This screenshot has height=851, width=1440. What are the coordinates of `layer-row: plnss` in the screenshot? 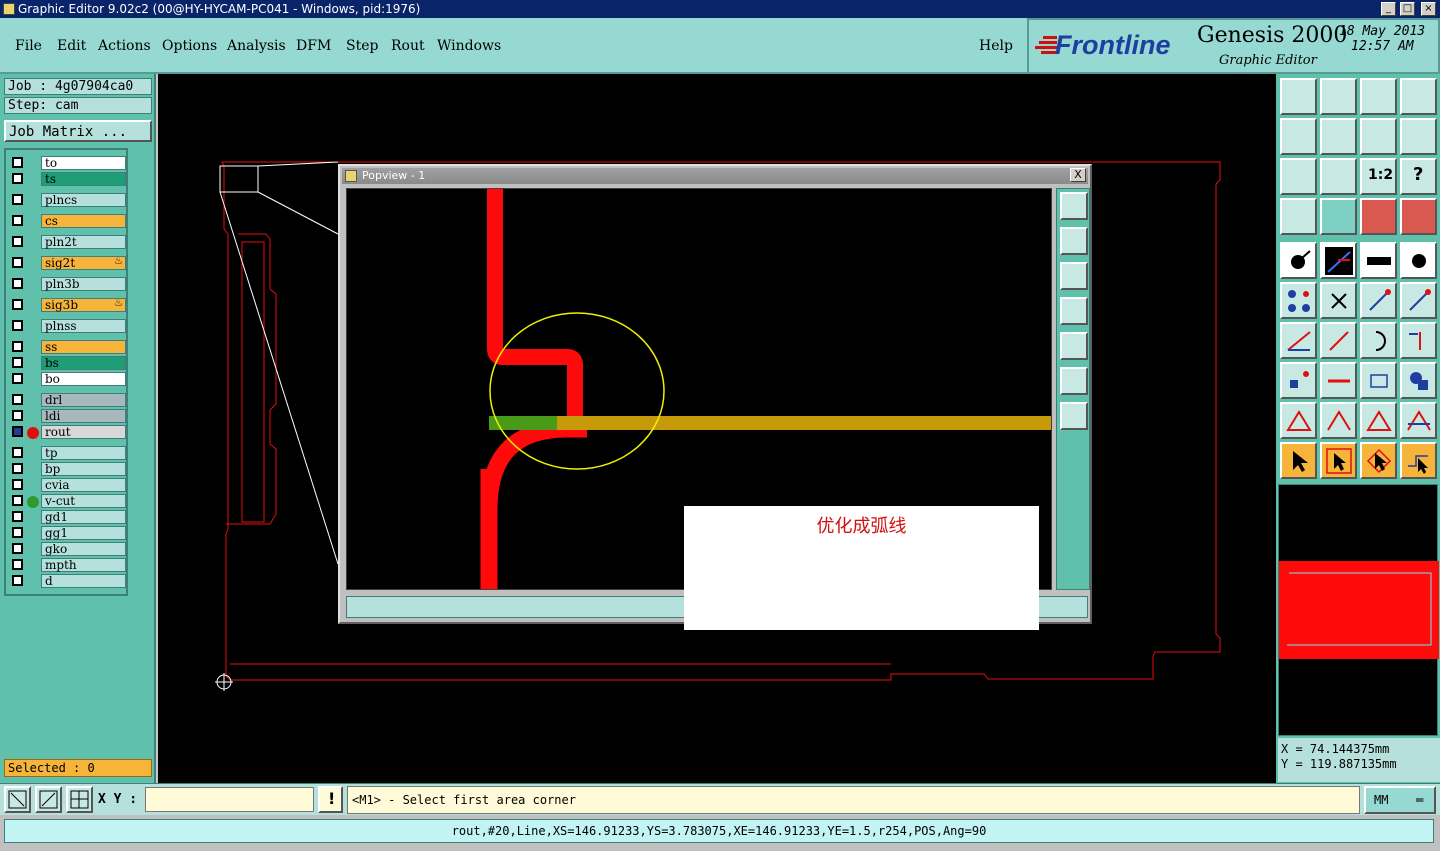 It's located at (67, 326).